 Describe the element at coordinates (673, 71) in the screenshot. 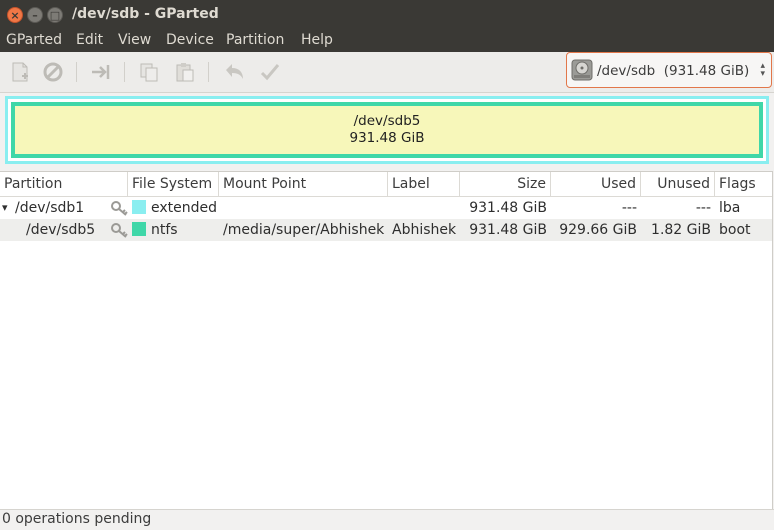

I see `device-selector-label: /dev/sdb (931.48 GiB)` at that location.